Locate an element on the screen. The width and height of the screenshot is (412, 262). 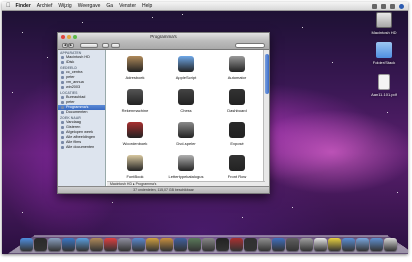
status-bar: 37 onderdelen, 115,07 GB beschikbaar is located at coordinates (163, 189).